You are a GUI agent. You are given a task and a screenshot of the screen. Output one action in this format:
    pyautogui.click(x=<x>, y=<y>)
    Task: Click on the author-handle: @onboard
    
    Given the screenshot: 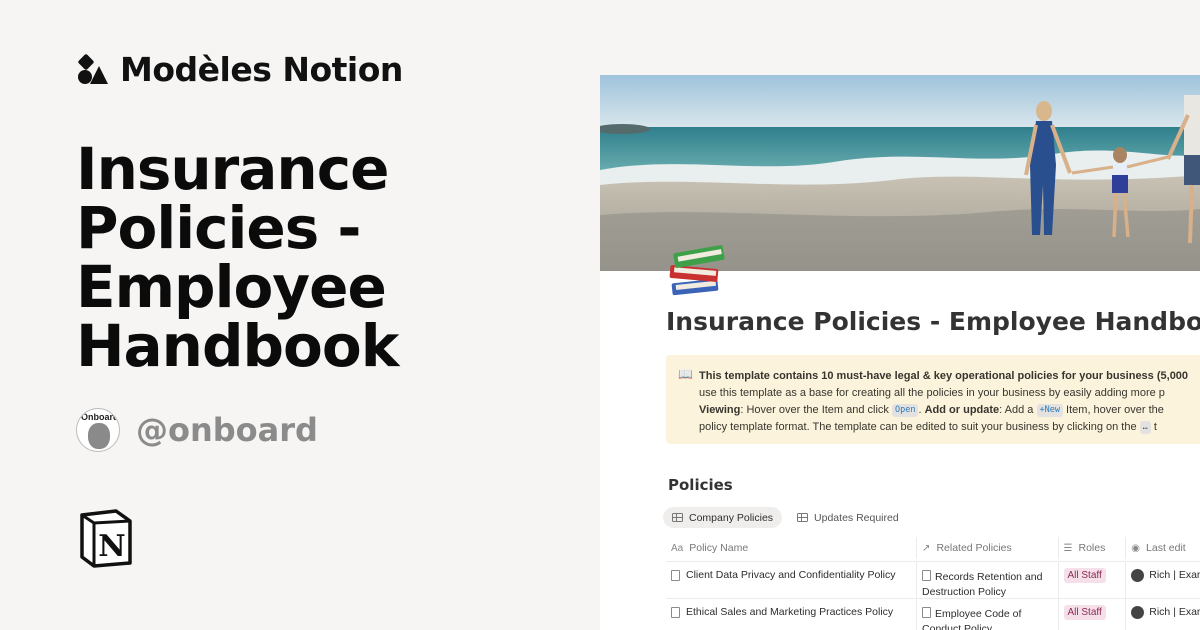 What is the action you would take?
    pyautogui.click(x=227, y=430)
    